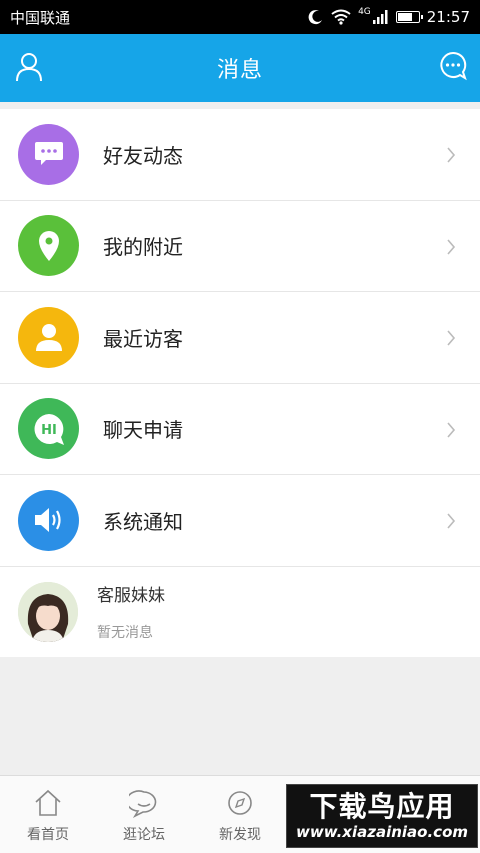 The height and width of the screenshot is (853, 480). Describe the element at coordinates (48, 802) in the screenshot. I see `home-icon` at that location.